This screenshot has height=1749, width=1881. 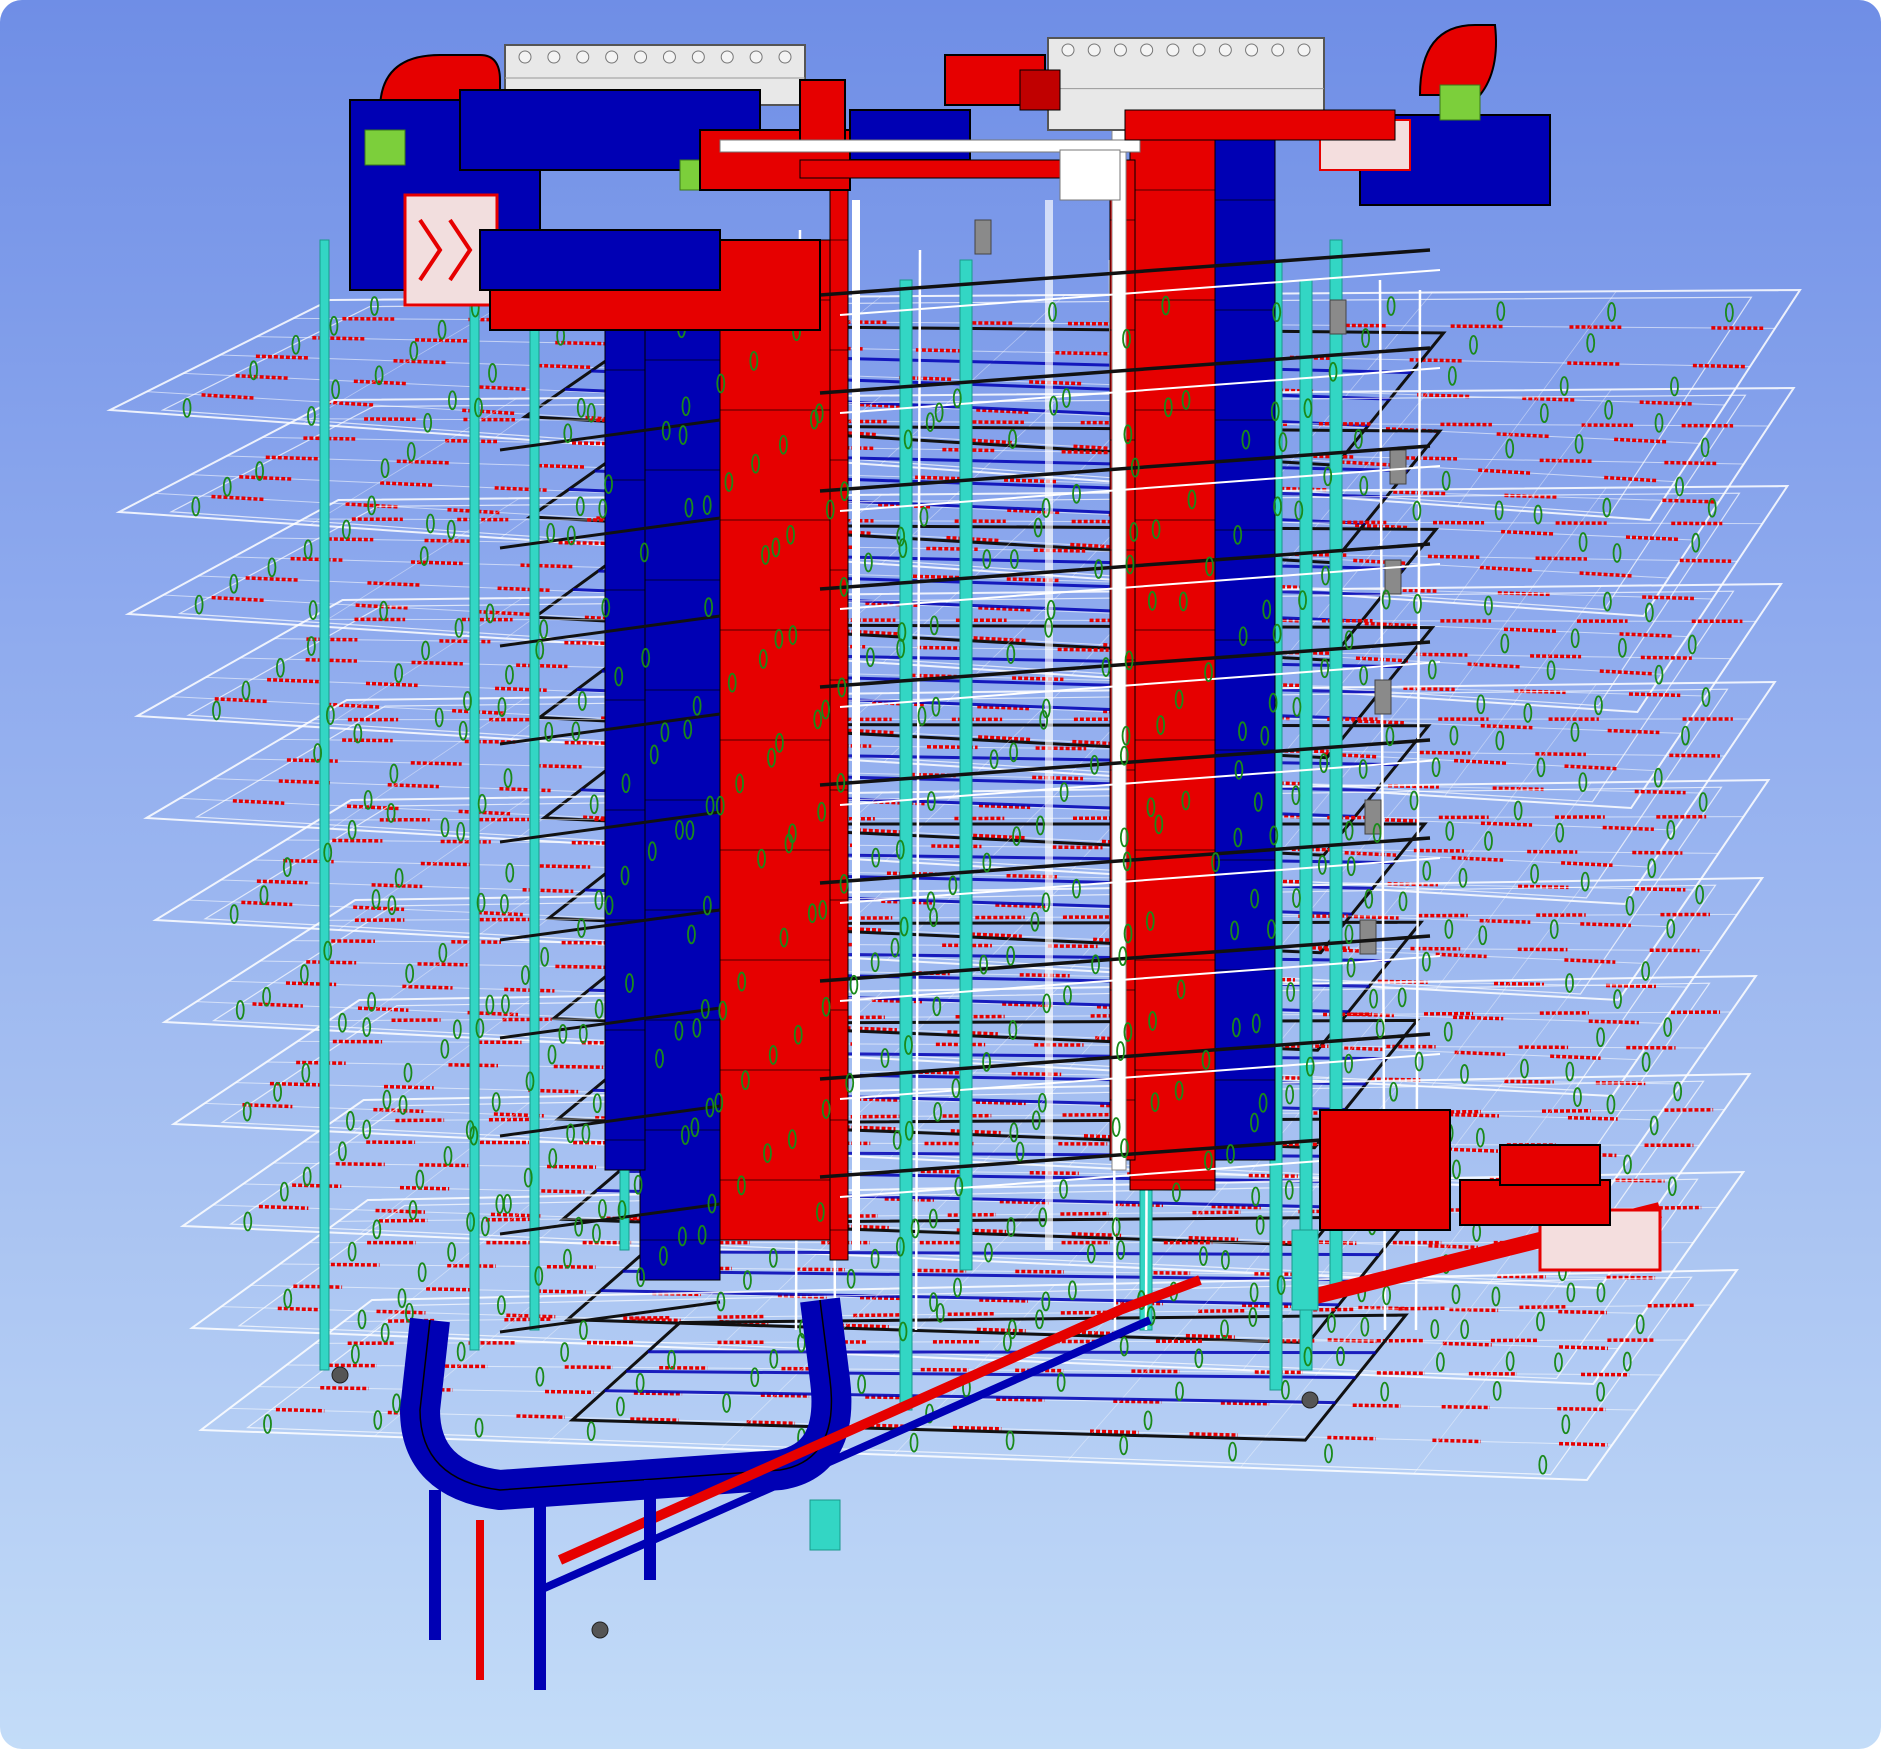 What do you see at coordinates (680, 790) in the screenshot?
I see `left-return-duct-body` at bounding box center [680, 790].